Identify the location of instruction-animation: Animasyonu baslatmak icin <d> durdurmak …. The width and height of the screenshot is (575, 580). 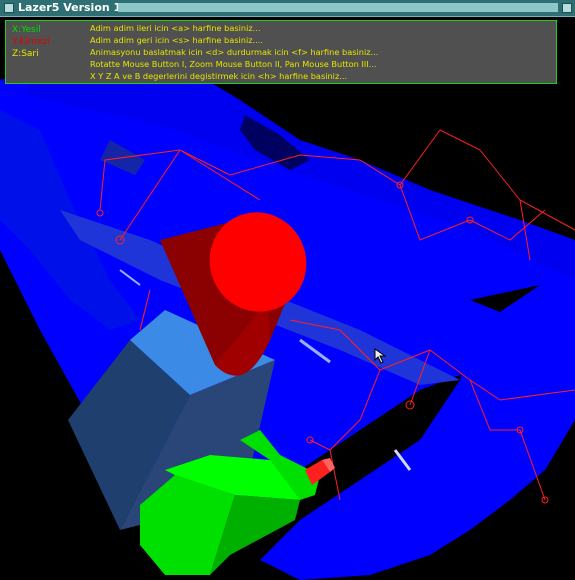
(234, 52).